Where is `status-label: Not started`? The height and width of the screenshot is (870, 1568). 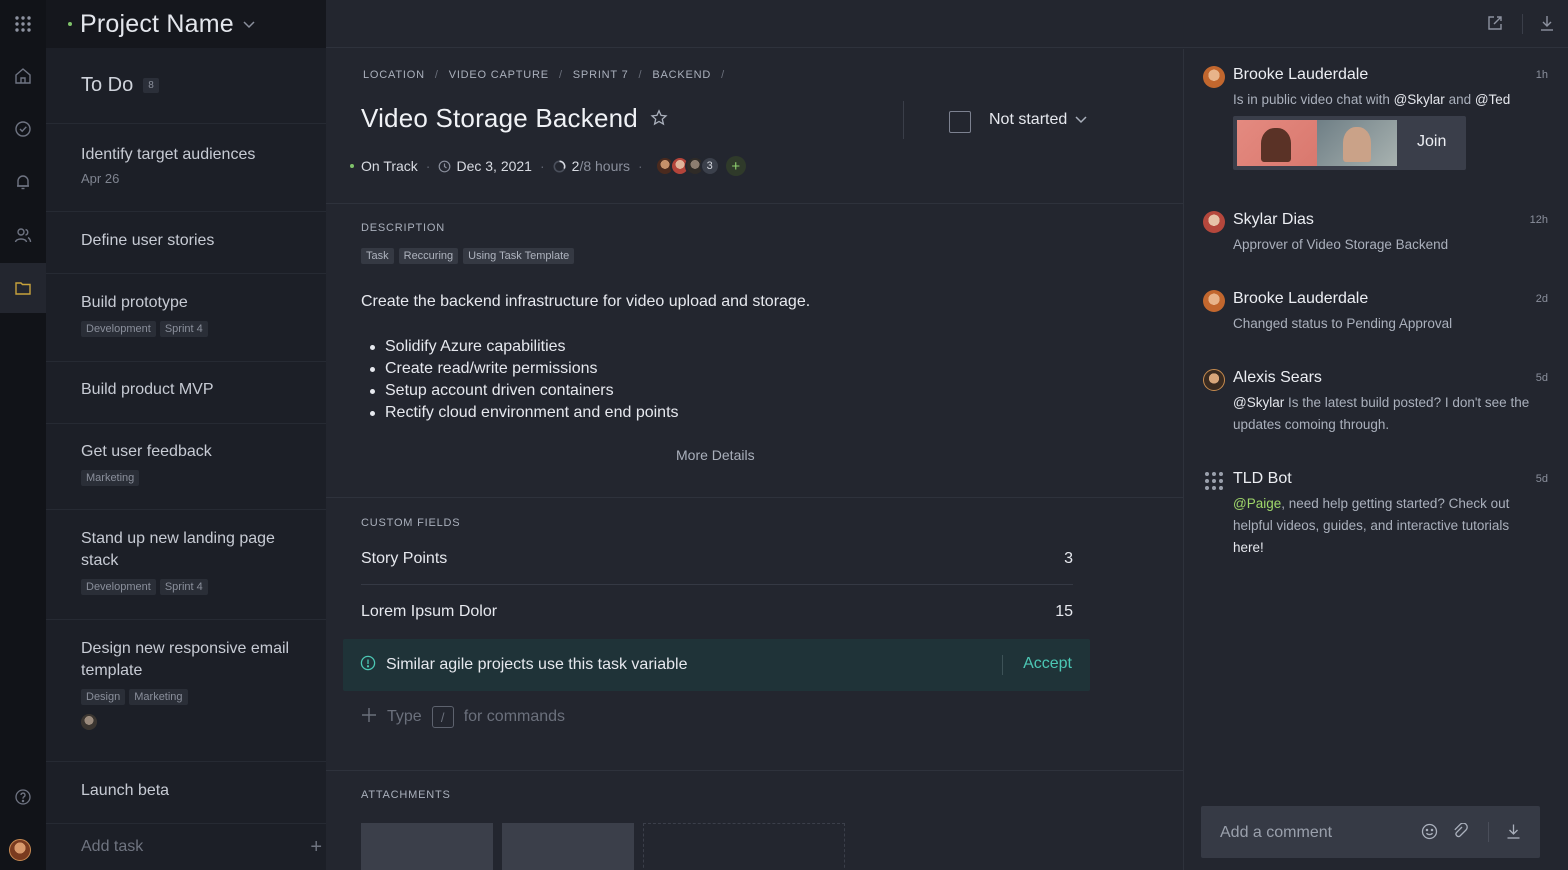
status-label: Not started is located at coordinates (1028, 119).